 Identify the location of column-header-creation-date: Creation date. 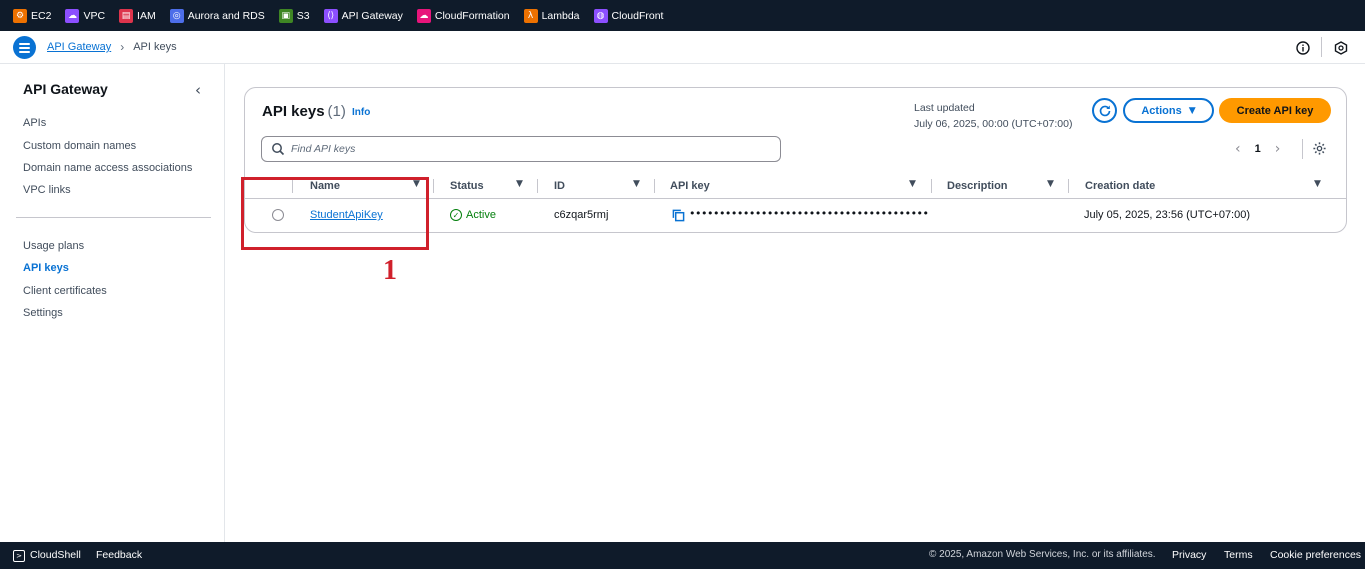
(1120, 186).